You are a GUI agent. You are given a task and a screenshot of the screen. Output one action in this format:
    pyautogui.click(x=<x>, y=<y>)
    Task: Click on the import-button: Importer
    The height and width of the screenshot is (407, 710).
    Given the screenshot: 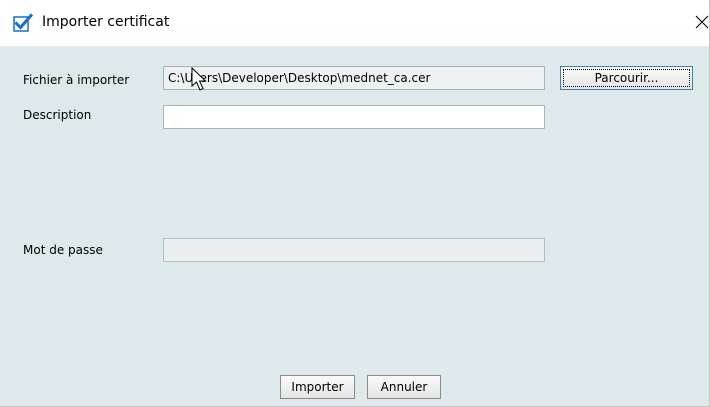 What is the action you would take?
    pyautogui.click(x=317, y=387)
    